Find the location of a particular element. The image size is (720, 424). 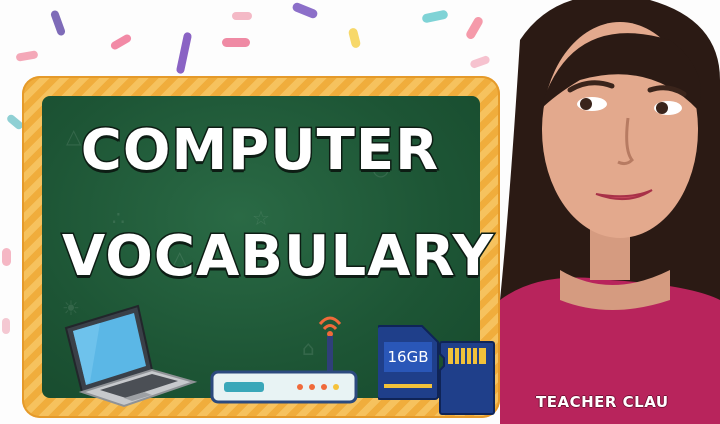

title-line-2: VOCABULARY is located at coordinates (277, 257).